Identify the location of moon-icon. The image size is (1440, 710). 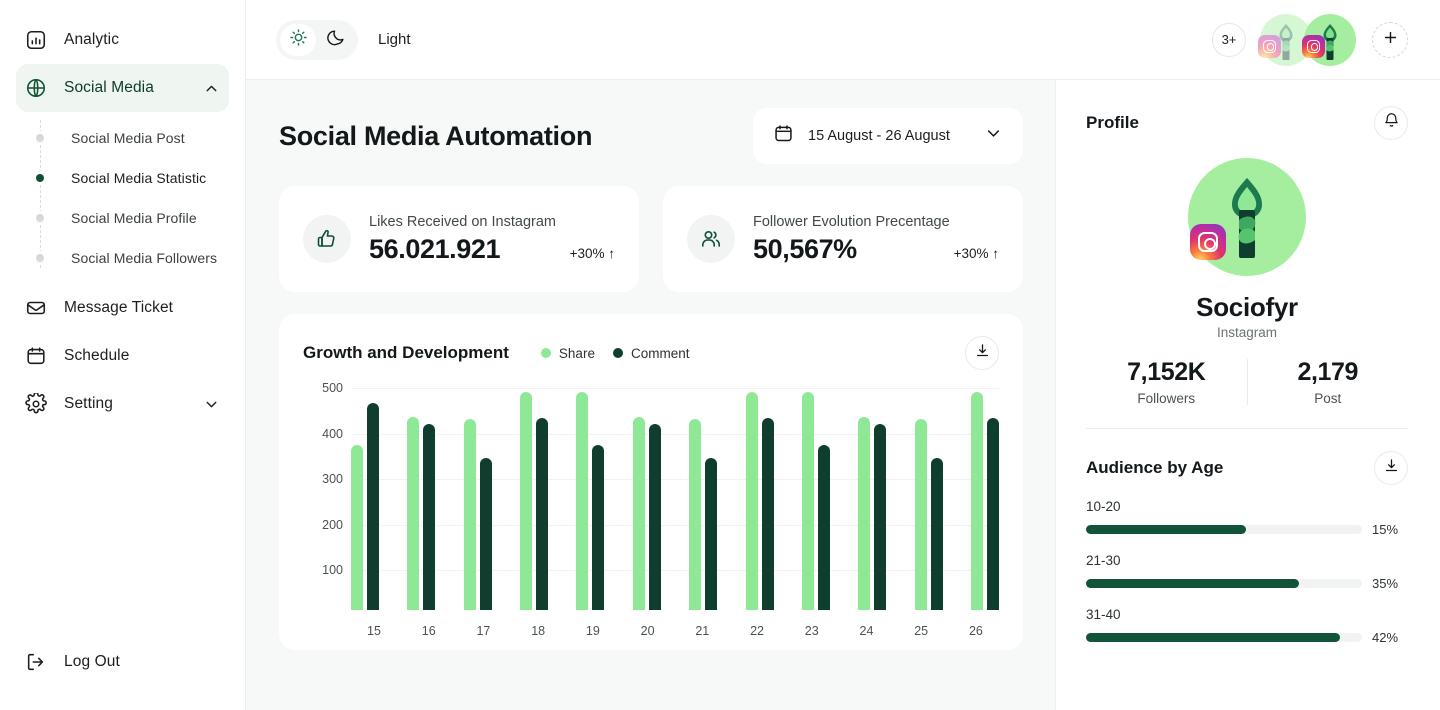
(336, 40).